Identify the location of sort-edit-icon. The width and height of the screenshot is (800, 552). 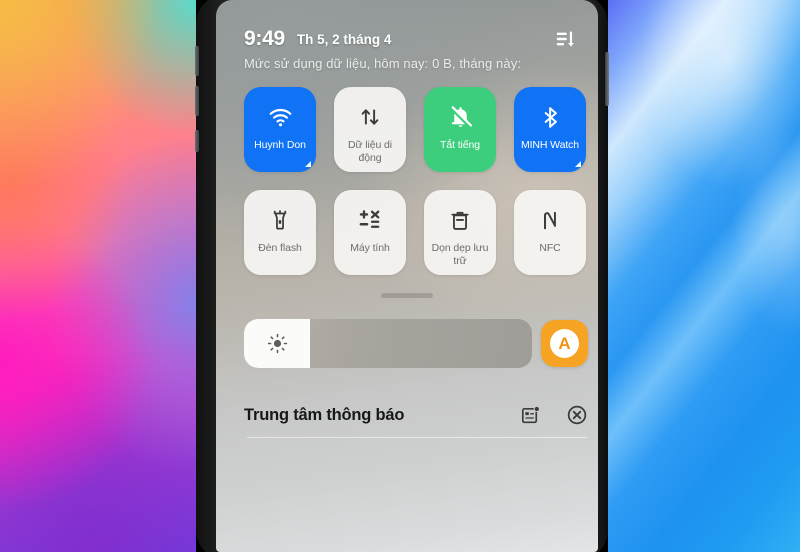
(565, 39).